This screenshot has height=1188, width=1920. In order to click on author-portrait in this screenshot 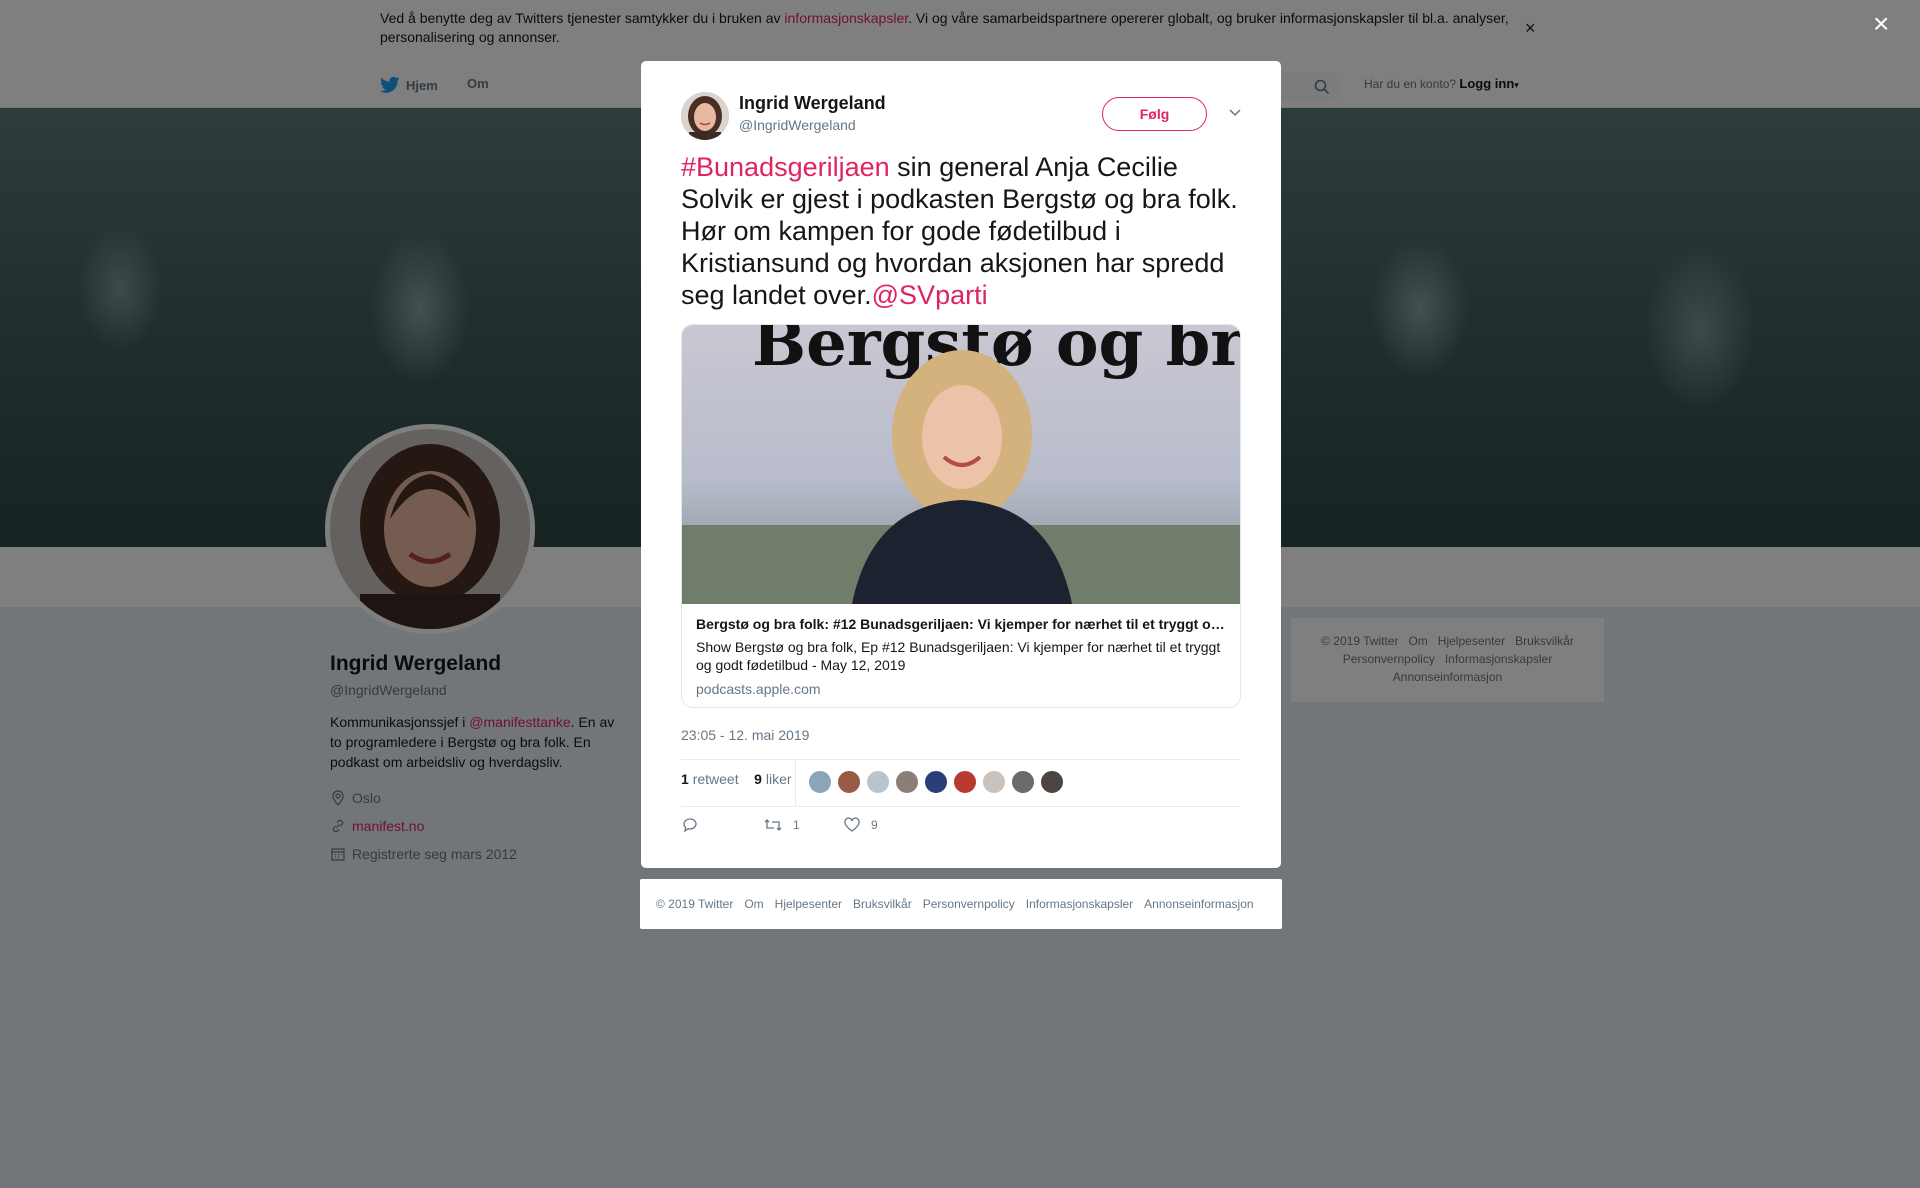, I will do `click(705, 116)`.